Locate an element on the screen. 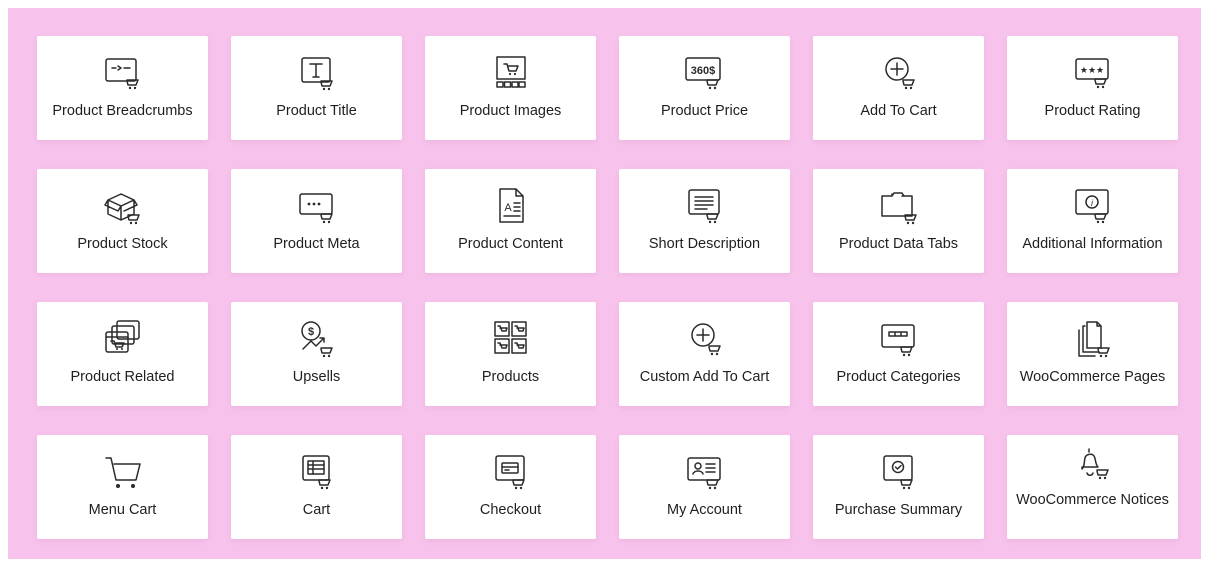 The height and width of the screenshot is (567, 1209). widget-label: Product Meta is located at coordinates (316, 244).